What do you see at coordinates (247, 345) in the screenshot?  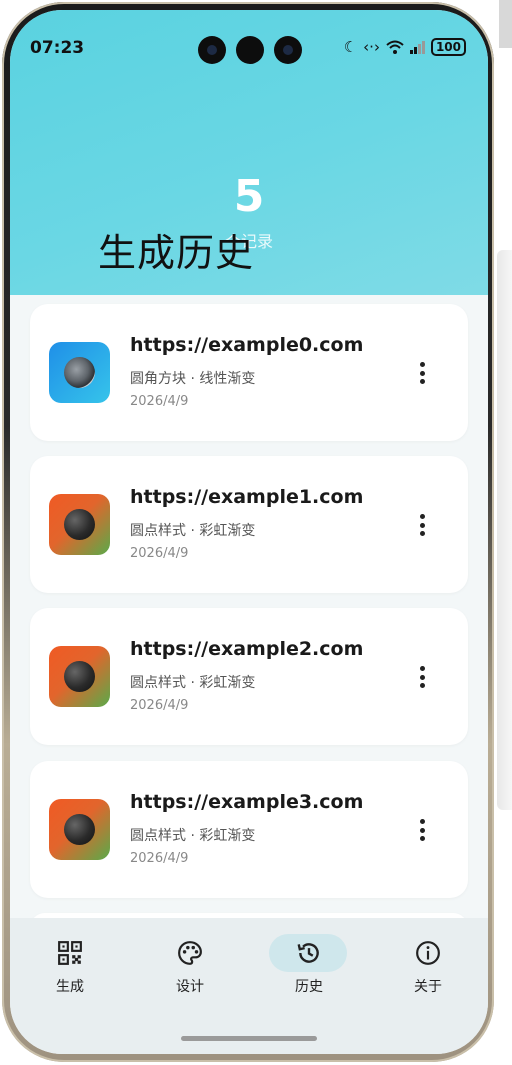 I see `history-url: https://example0.com` at bounding box center [247, 345].